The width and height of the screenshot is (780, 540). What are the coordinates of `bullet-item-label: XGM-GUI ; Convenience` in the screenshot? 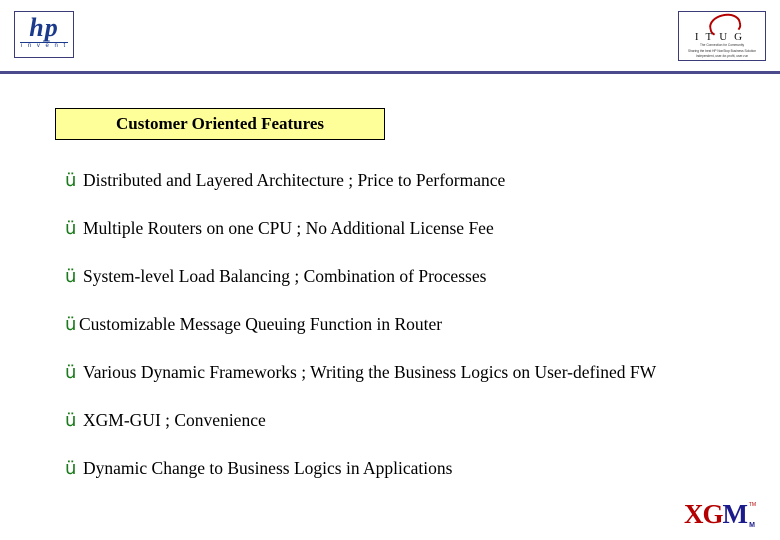 It's located at (174, 420).